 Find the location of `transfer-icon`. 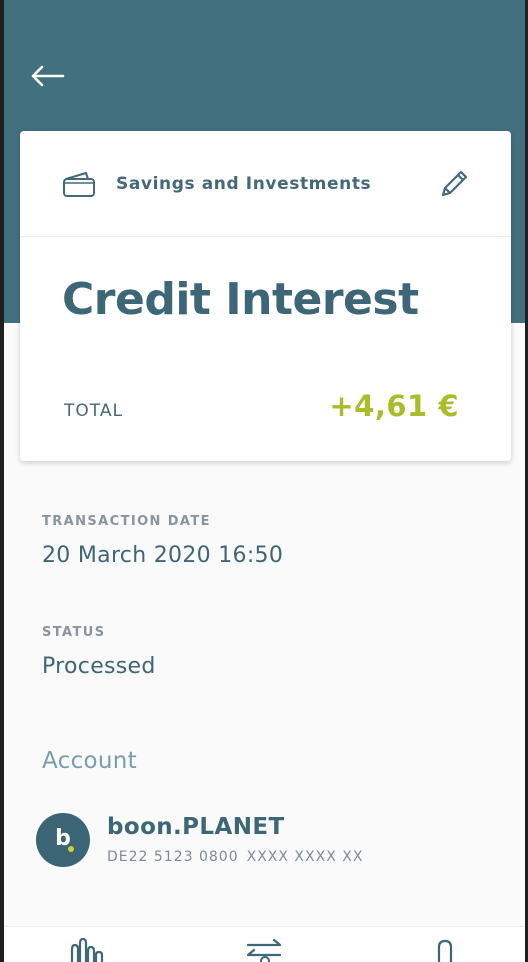

transfer-icon is located at coordinates (264, 950).